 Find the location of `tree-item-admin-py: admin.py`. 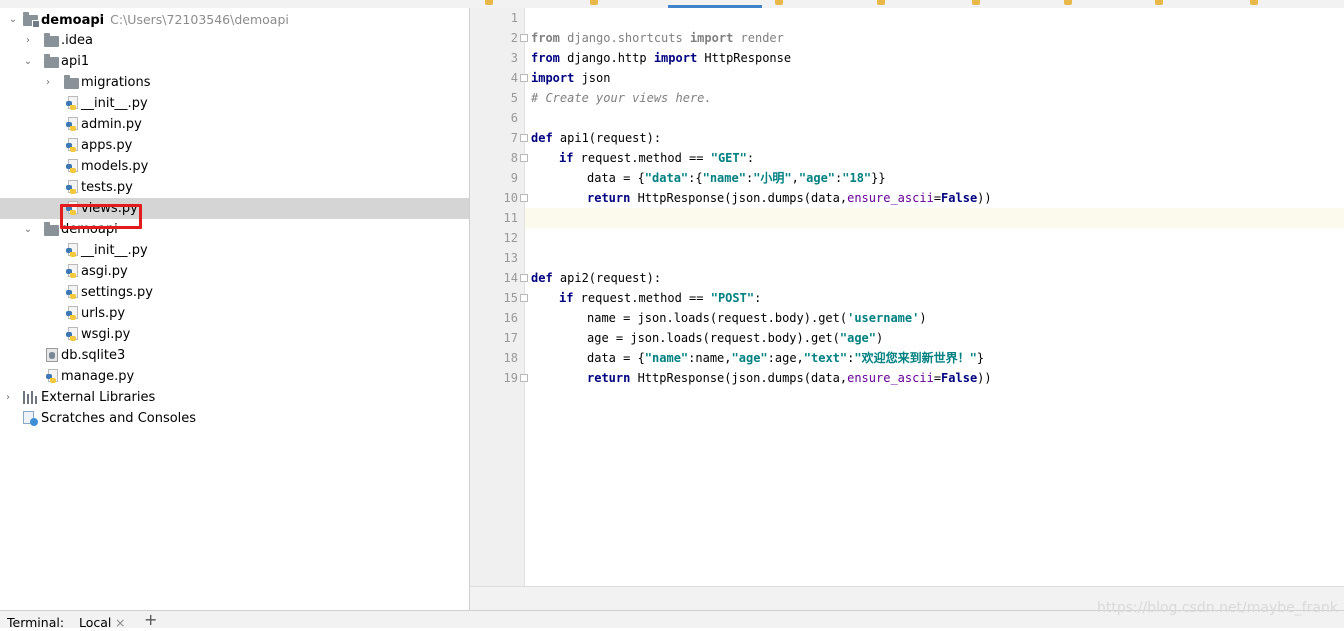

tree-item-admin-py: admin.py is located at coordinates (234, 124).